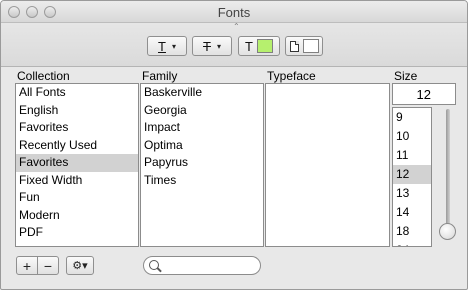 This screenshot has width=468, height=290. I want to click on size-slider-knob, so click(447, 231).